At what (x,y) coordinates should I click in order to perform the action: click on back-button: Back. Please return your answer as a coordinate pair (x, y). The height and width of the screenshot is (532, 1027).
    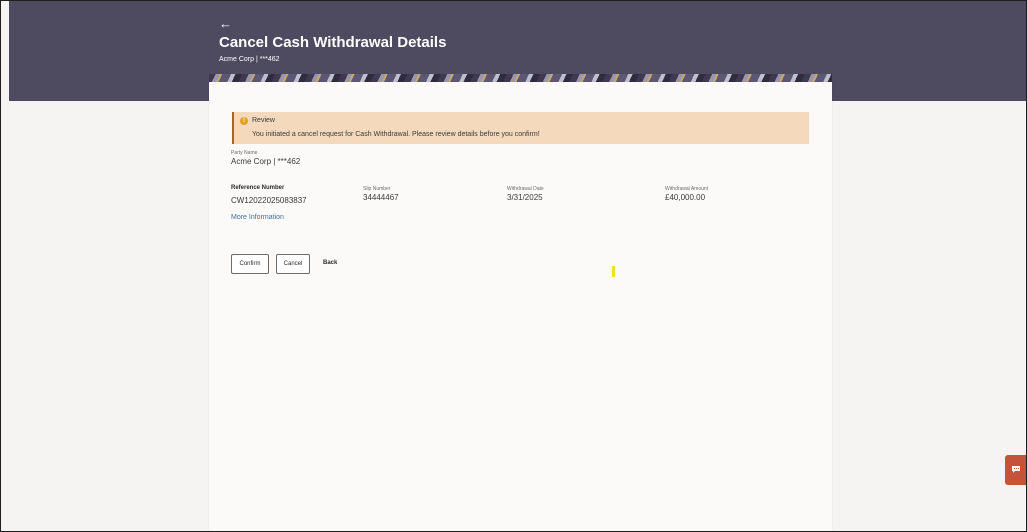
    Looking at the image, I should click on (330, 263).